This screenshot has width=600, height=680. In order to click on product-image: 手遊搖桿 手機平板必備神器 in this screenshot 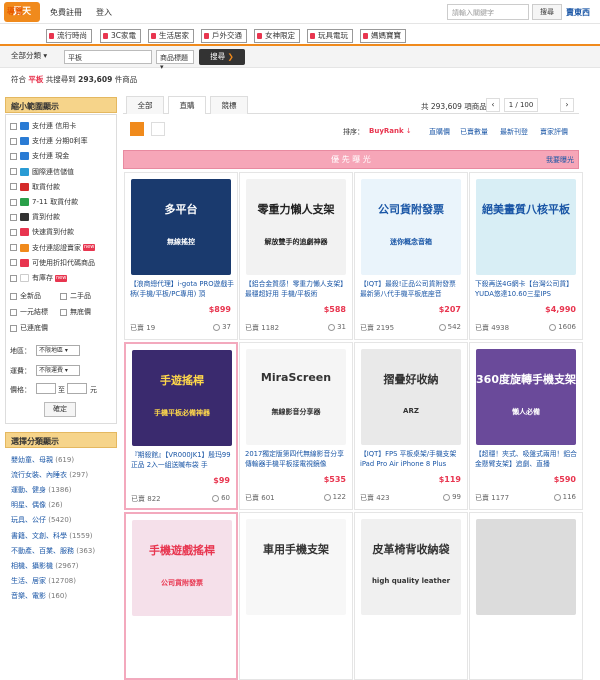, I will do `click(182, 398)`.